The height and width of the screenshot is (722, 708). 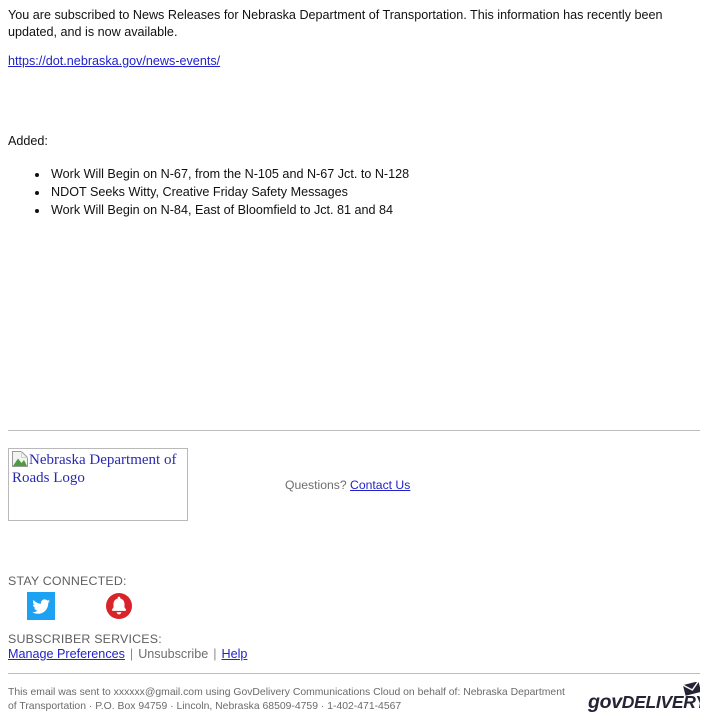 I want to click on help-link: Help, so click(x=234, y=654).